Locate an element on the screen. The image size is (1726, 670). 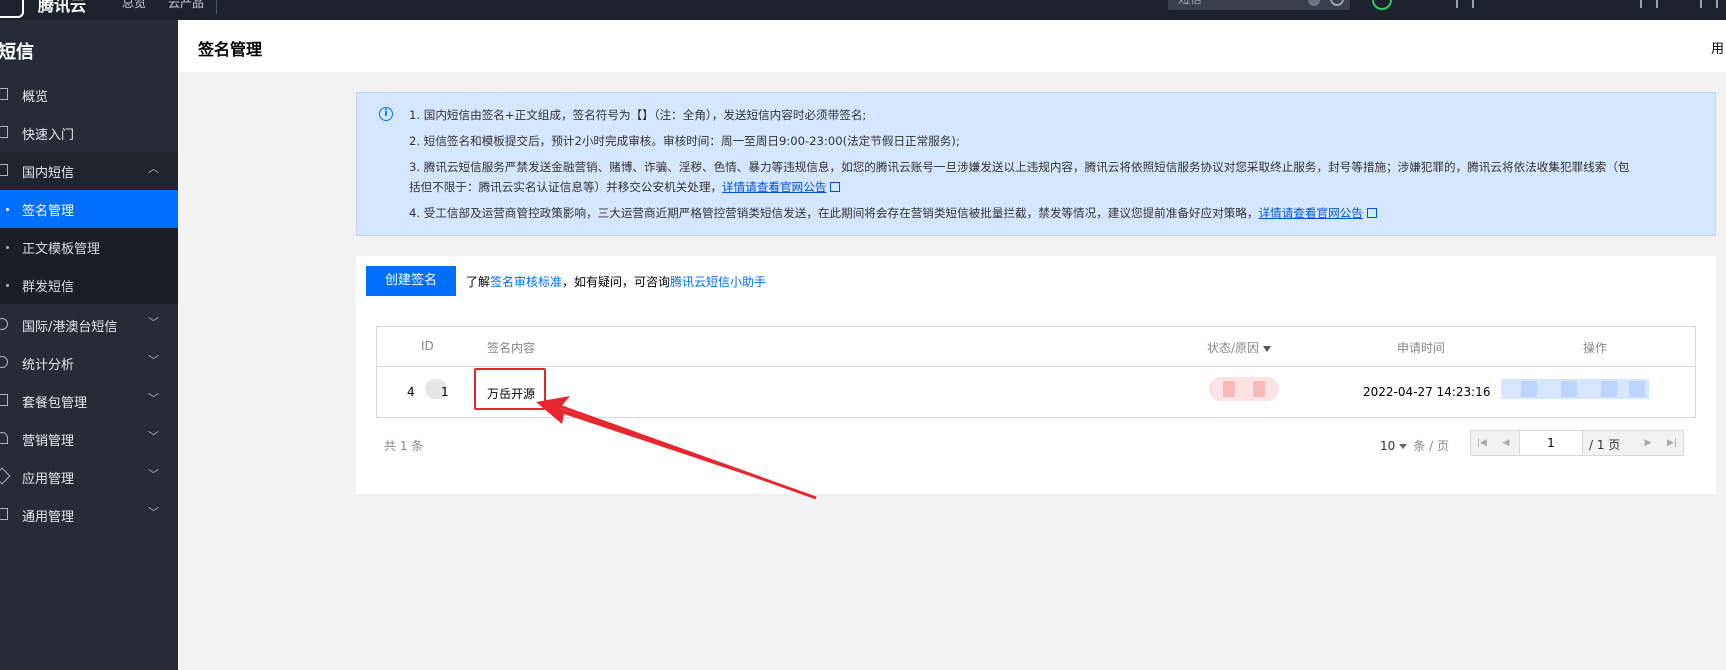
page-size-unit: 条 / 页 is located at coordinates (1431, 446).